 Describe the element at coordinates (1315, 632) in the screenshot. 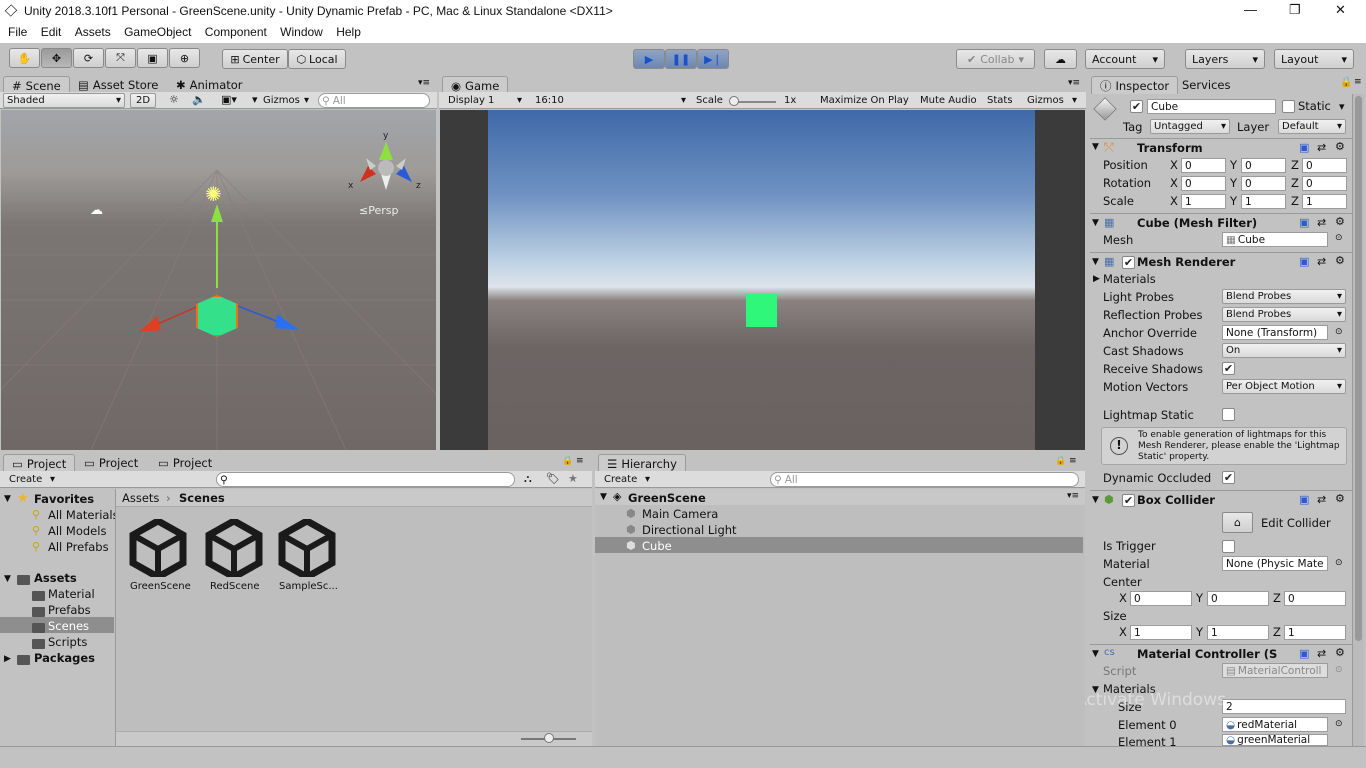

I see `size-z: 1` at that location.